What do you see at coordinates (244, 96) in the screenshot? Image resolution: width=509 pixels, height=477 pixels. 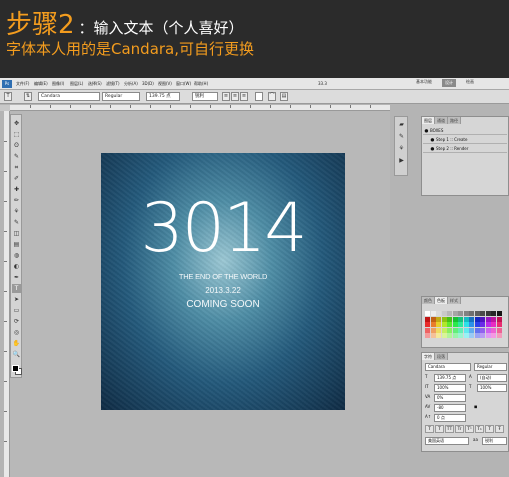 I see `align-right-icon: ≡` at bounding box center [244, 96].